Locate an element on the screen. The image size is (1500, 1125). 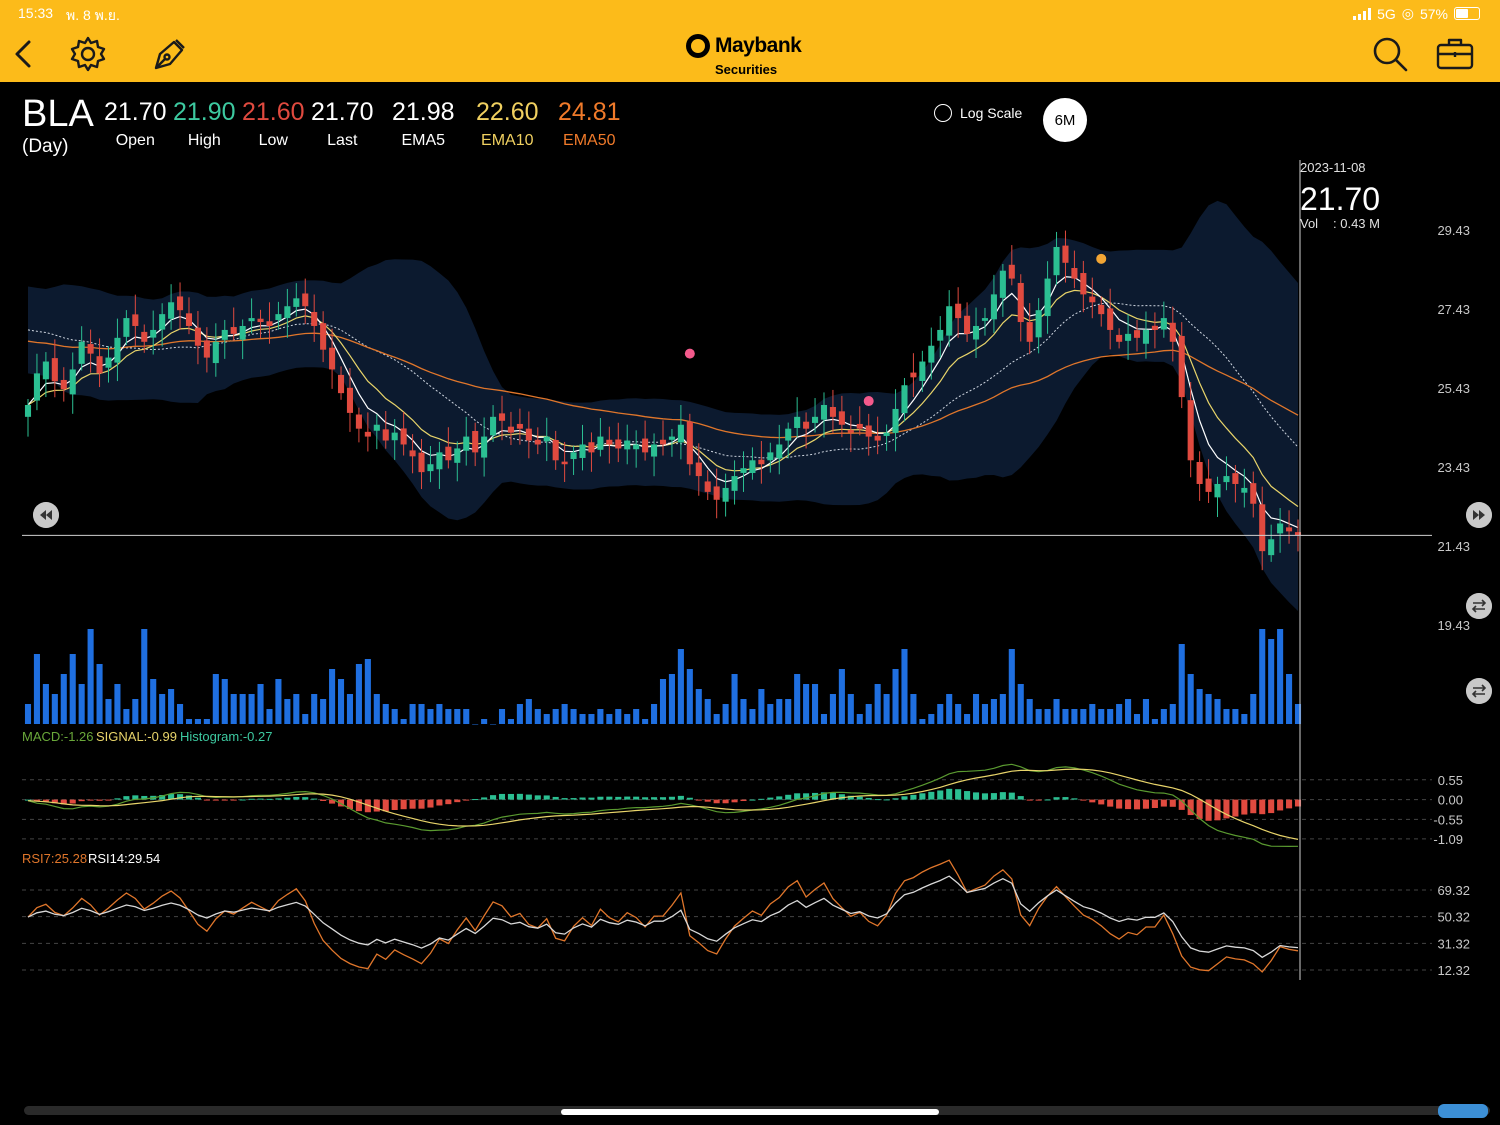
chart-scroll-thumb is located at coordinates (1463, 1111).